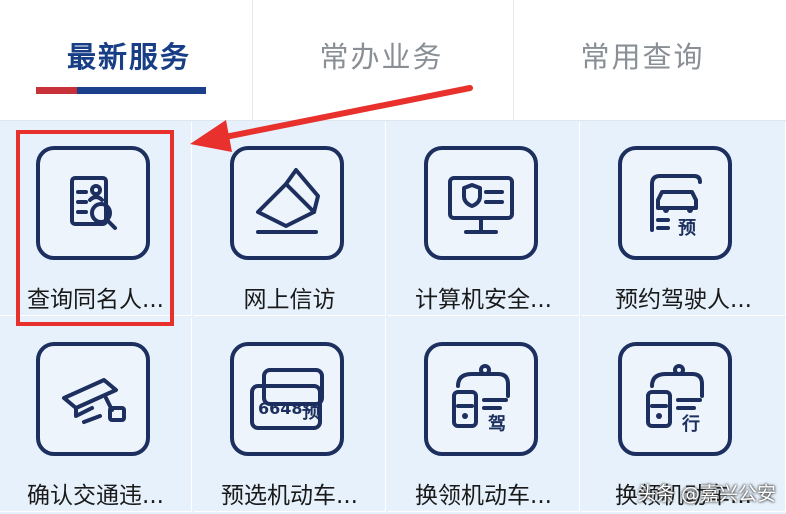 Image resolution: width=786 pixels, height=514 pixels. I want to click on highlight-box, so click(95, 228).